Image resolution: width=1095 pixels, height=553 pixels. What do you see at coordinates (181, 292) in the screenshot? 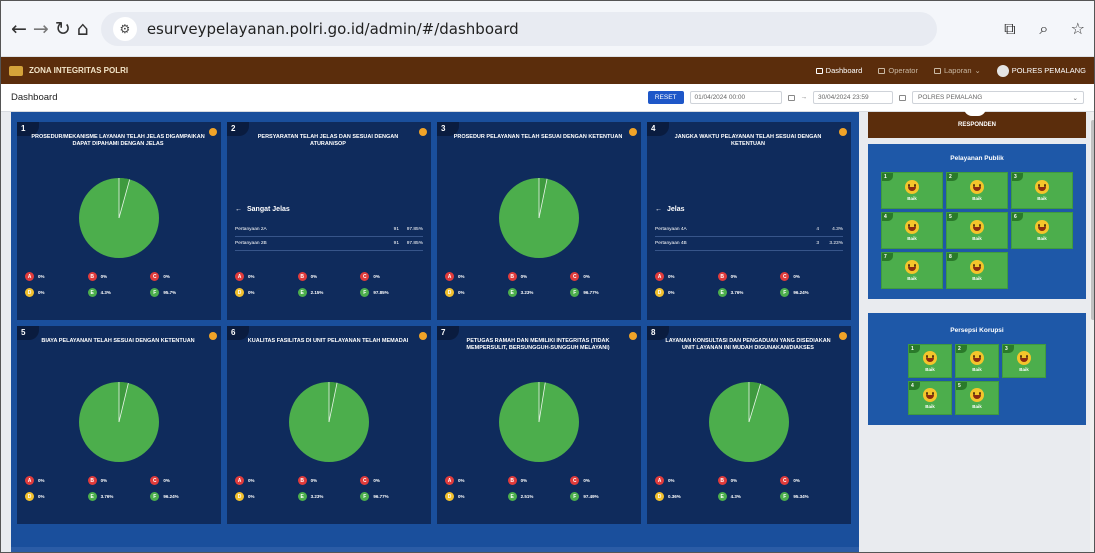
I see `legend-item: F 95.7%` at bounding box center [181, 292].